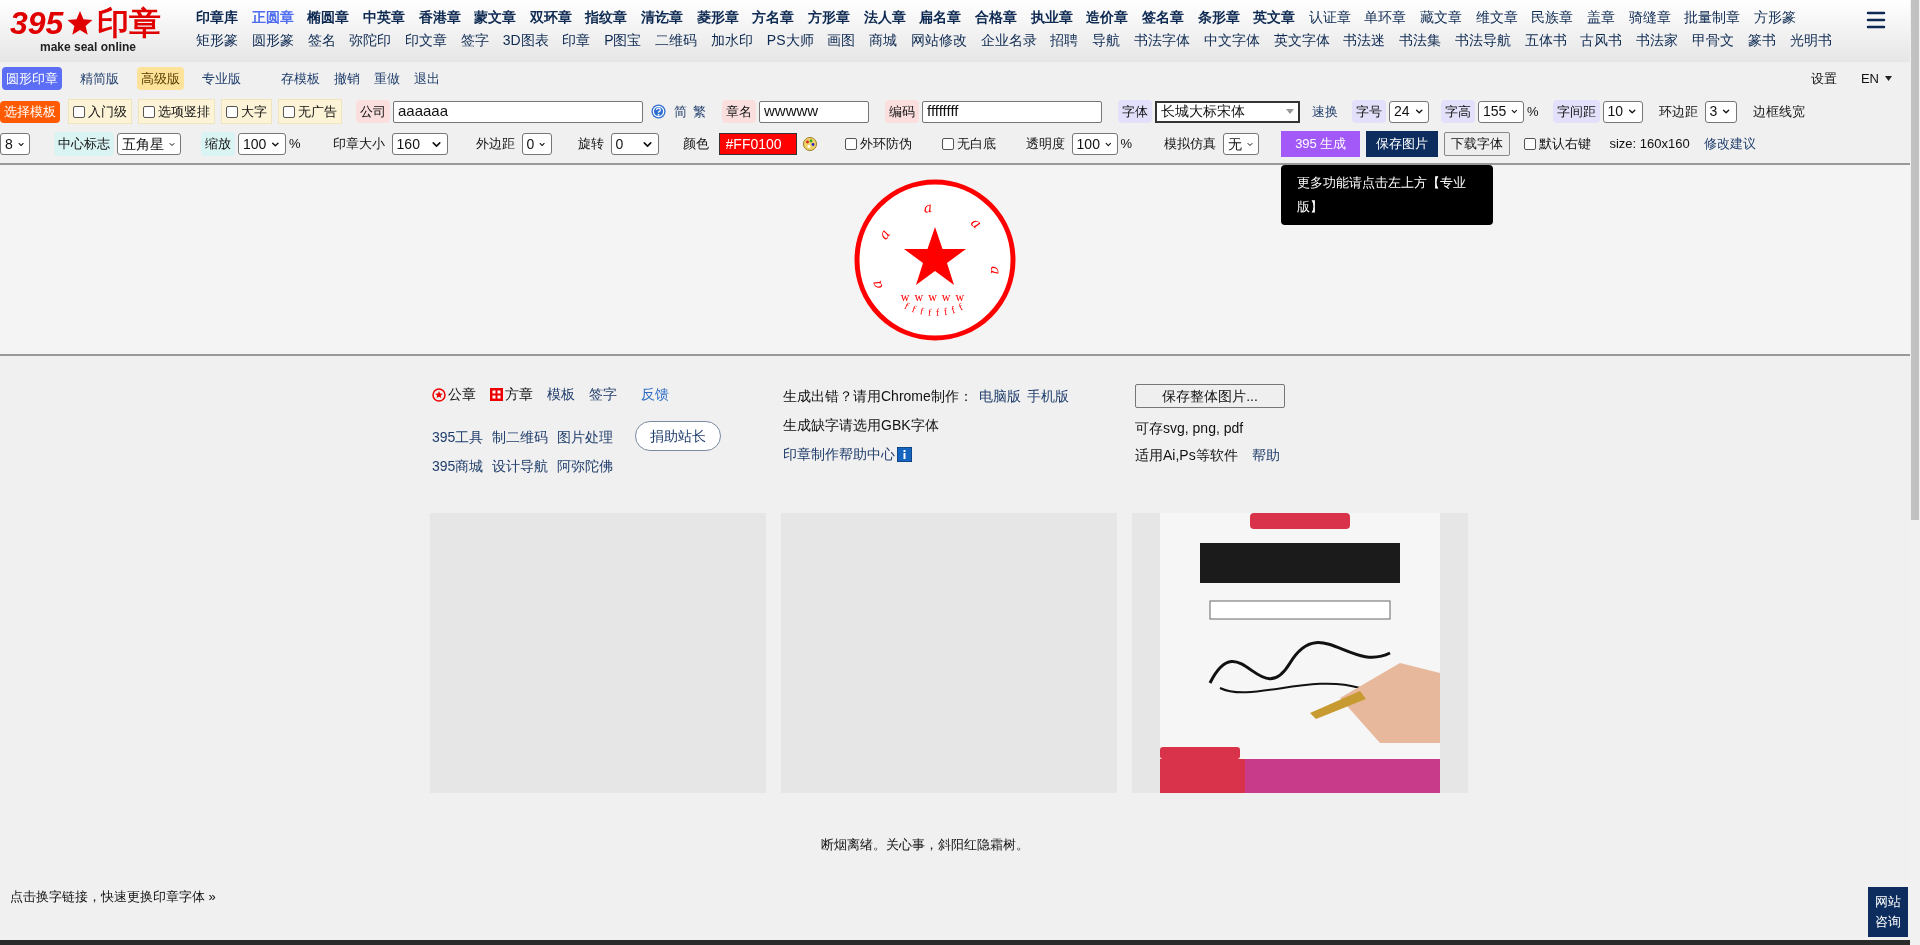  What do you see at coordinates (585, 437) in the screenshot?
I see `tool-link: 图片处理` at bounding box center [585, 437].